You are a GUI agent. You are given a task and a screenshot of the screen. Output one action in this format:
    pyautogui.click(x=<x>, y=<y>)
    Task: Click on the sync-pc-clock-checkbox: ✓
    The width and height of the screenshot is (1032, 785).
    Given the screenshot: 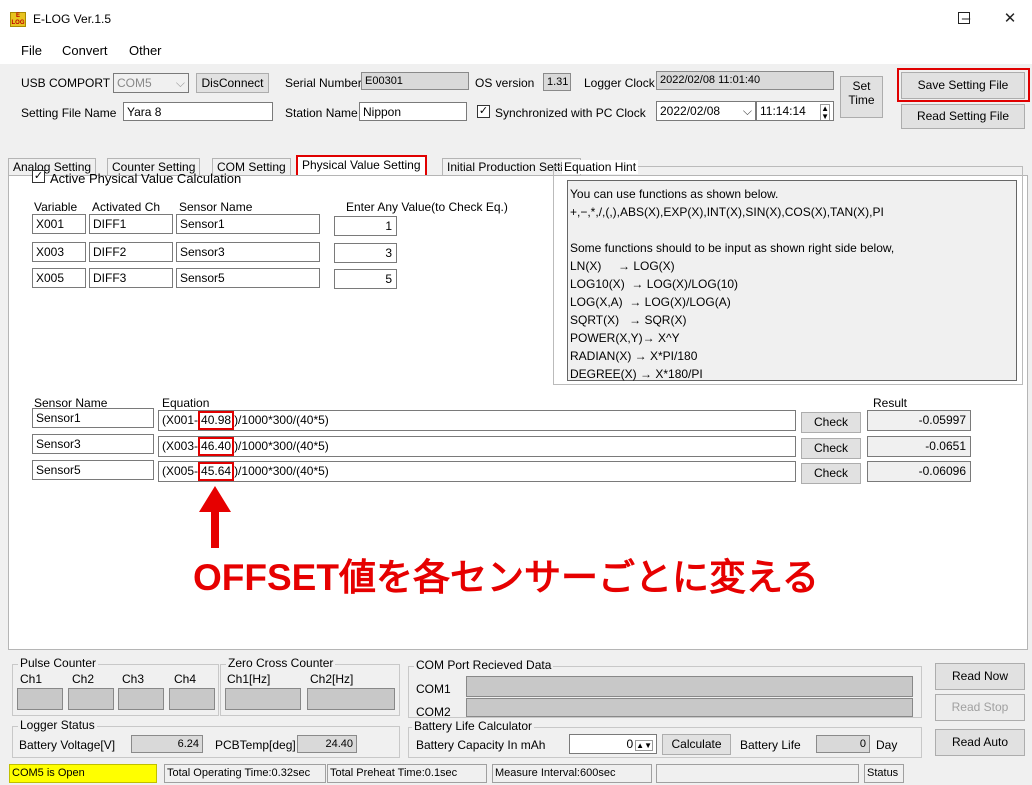 What is the action you would take?
    pyautogui.click(x=483, y=111)
    